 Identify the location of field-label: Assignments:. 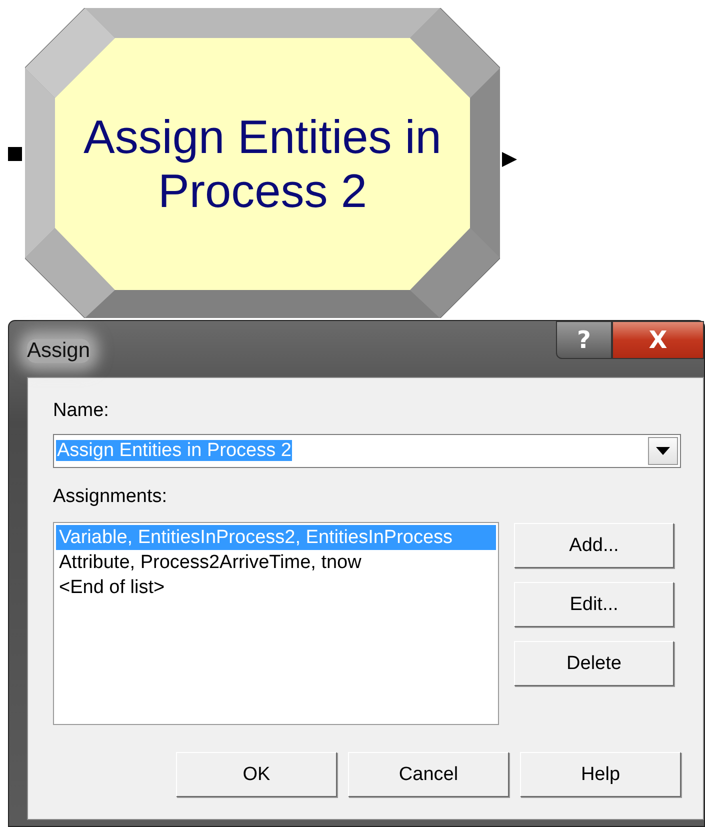
(110, 497).